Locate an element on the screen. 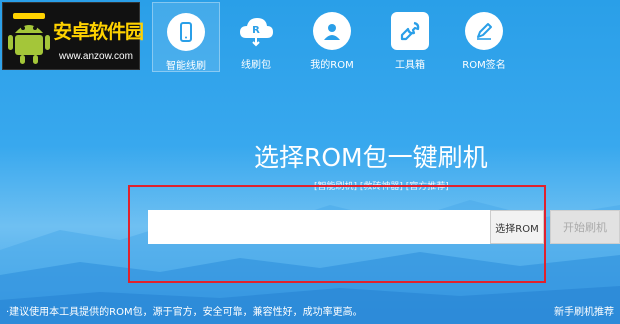  nav-label: ROM签名 is located at coordinates (484, 65).